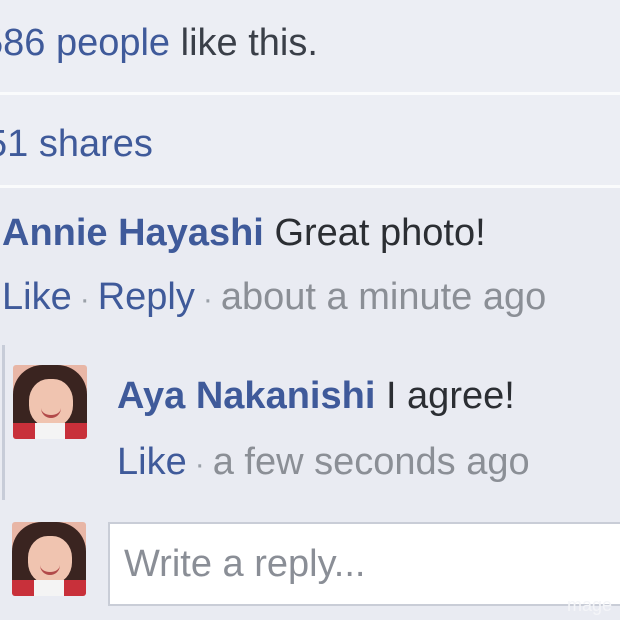 This screenshot has height=620, width=620. Describe the element at coordinates (146, 297) in the screenshot. I see `comment-reply-link: Reply` at that location.